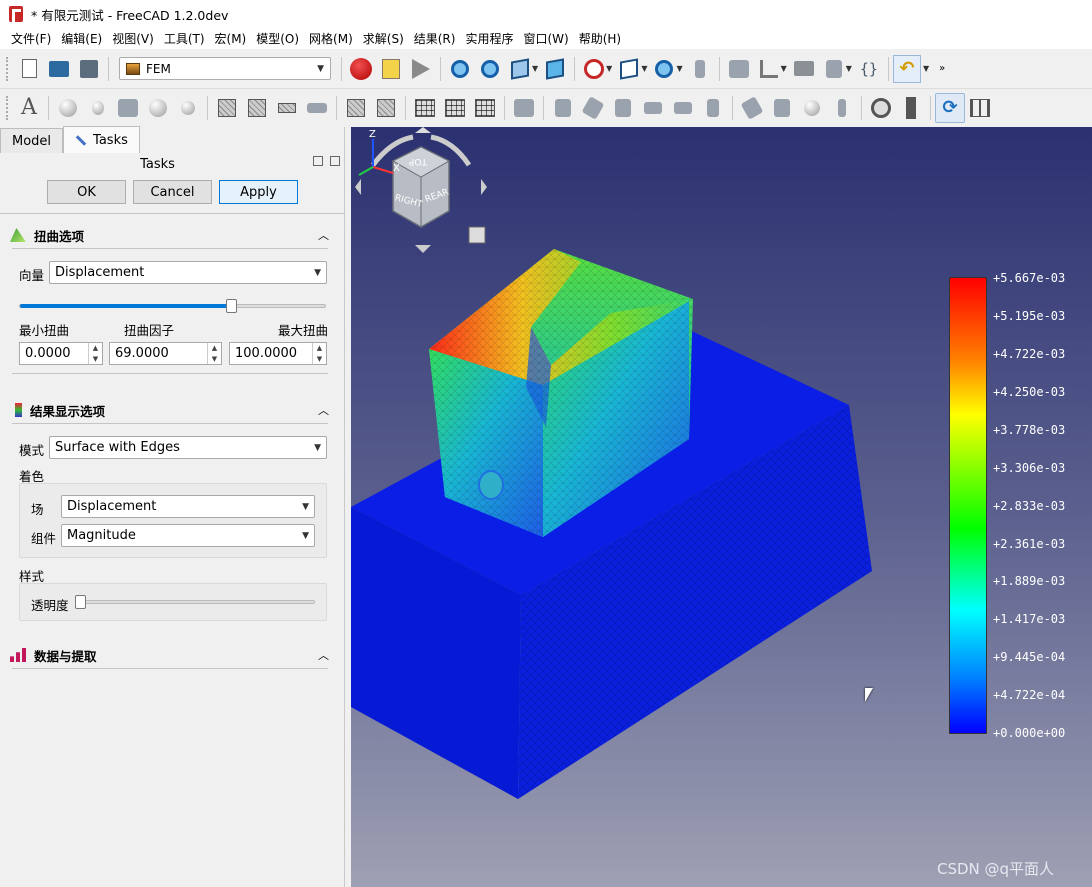  What do you see at coordinates (231, 38) in the screenshot?
I see `menu-macro: 宏(M)` at bounding box center [231, 38].